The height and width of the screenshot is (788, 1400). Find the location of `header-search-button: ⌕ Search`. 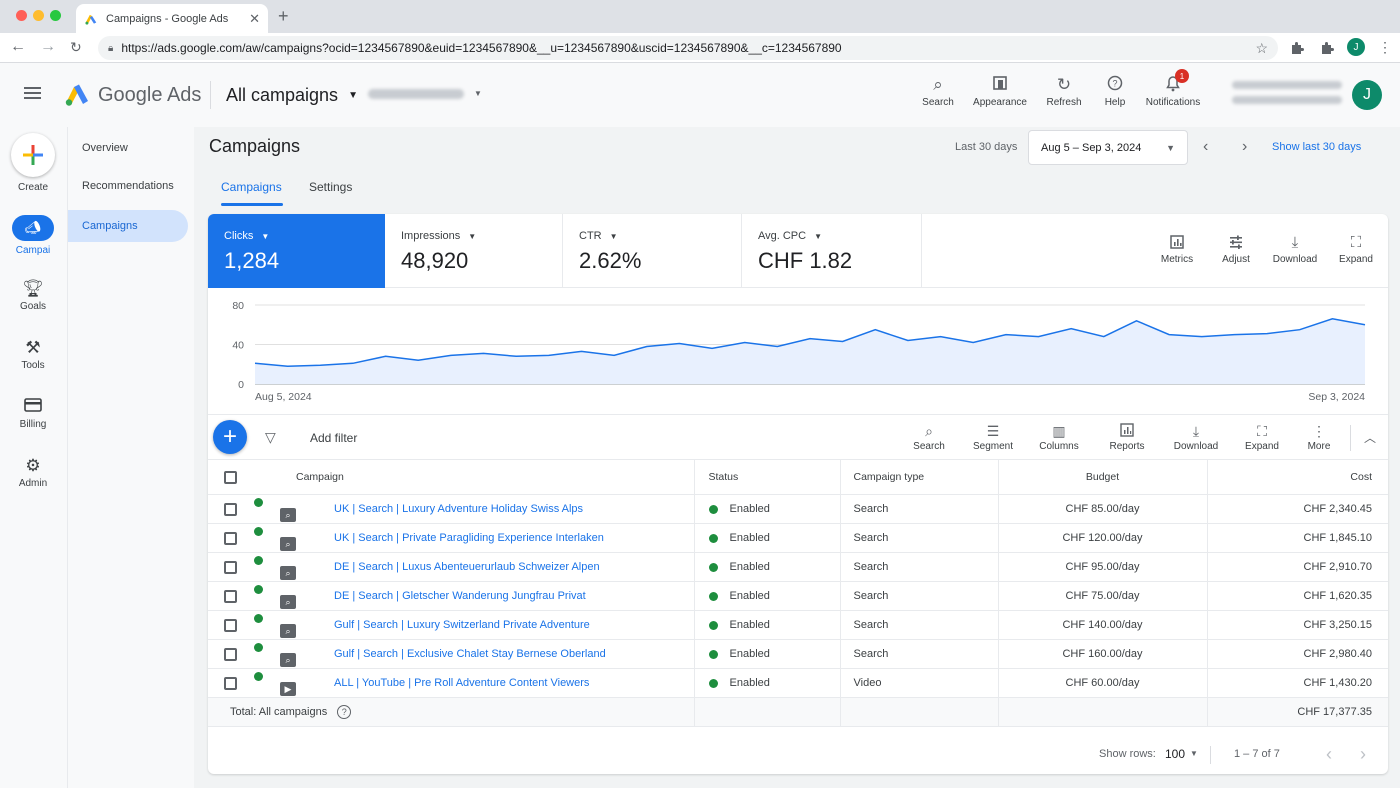

header-search-button: ⌕ Search is located at coordinates (938, 91).